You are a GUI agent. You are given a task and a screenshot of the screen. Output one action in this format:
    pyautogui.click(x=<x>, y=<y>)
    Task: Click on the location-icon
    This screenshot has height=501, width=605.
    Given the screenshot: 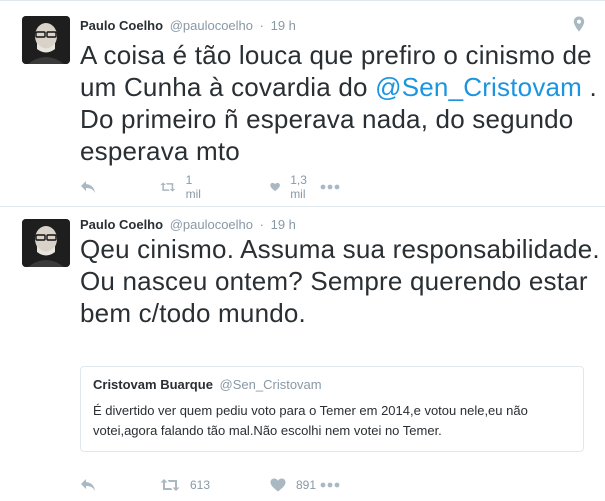 What is the action you would take?
    pyautogui.click(x=579, y=24)
    